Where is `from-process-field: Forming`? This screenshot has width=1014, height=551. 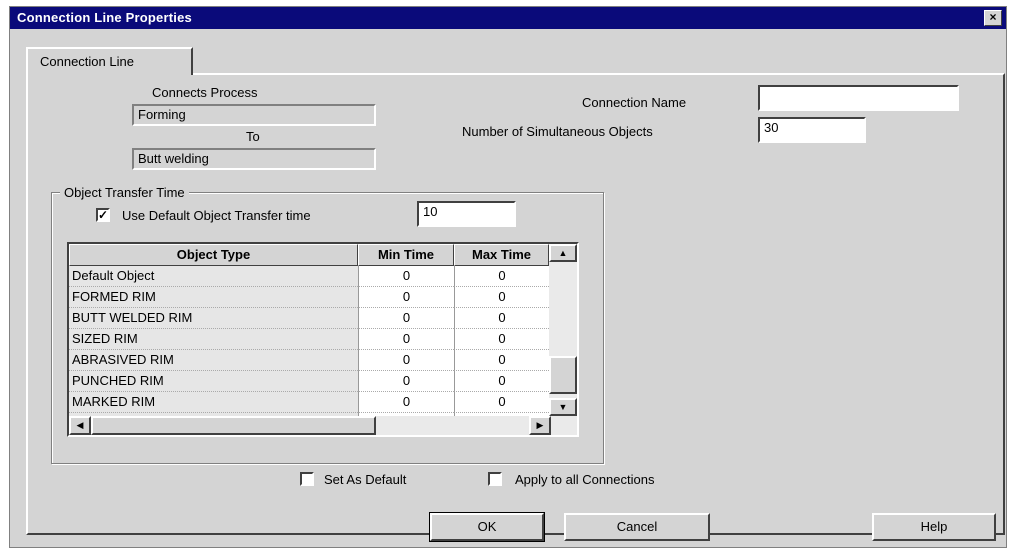
from-process-field: Forming is located at coordinates (254, 115).